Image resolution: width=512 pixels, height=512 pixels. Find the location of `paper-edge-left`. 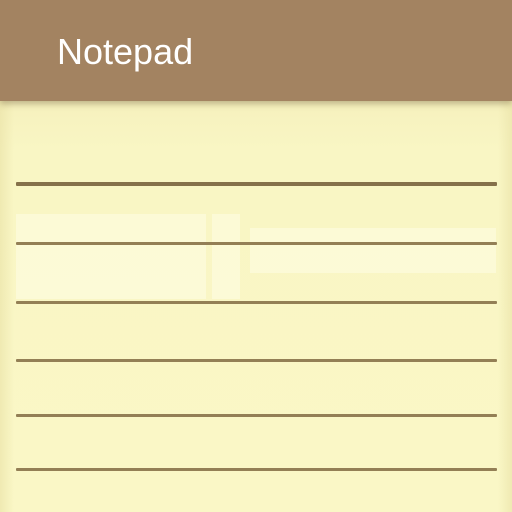

paper-edge-left is located at coordinates (7, 306).